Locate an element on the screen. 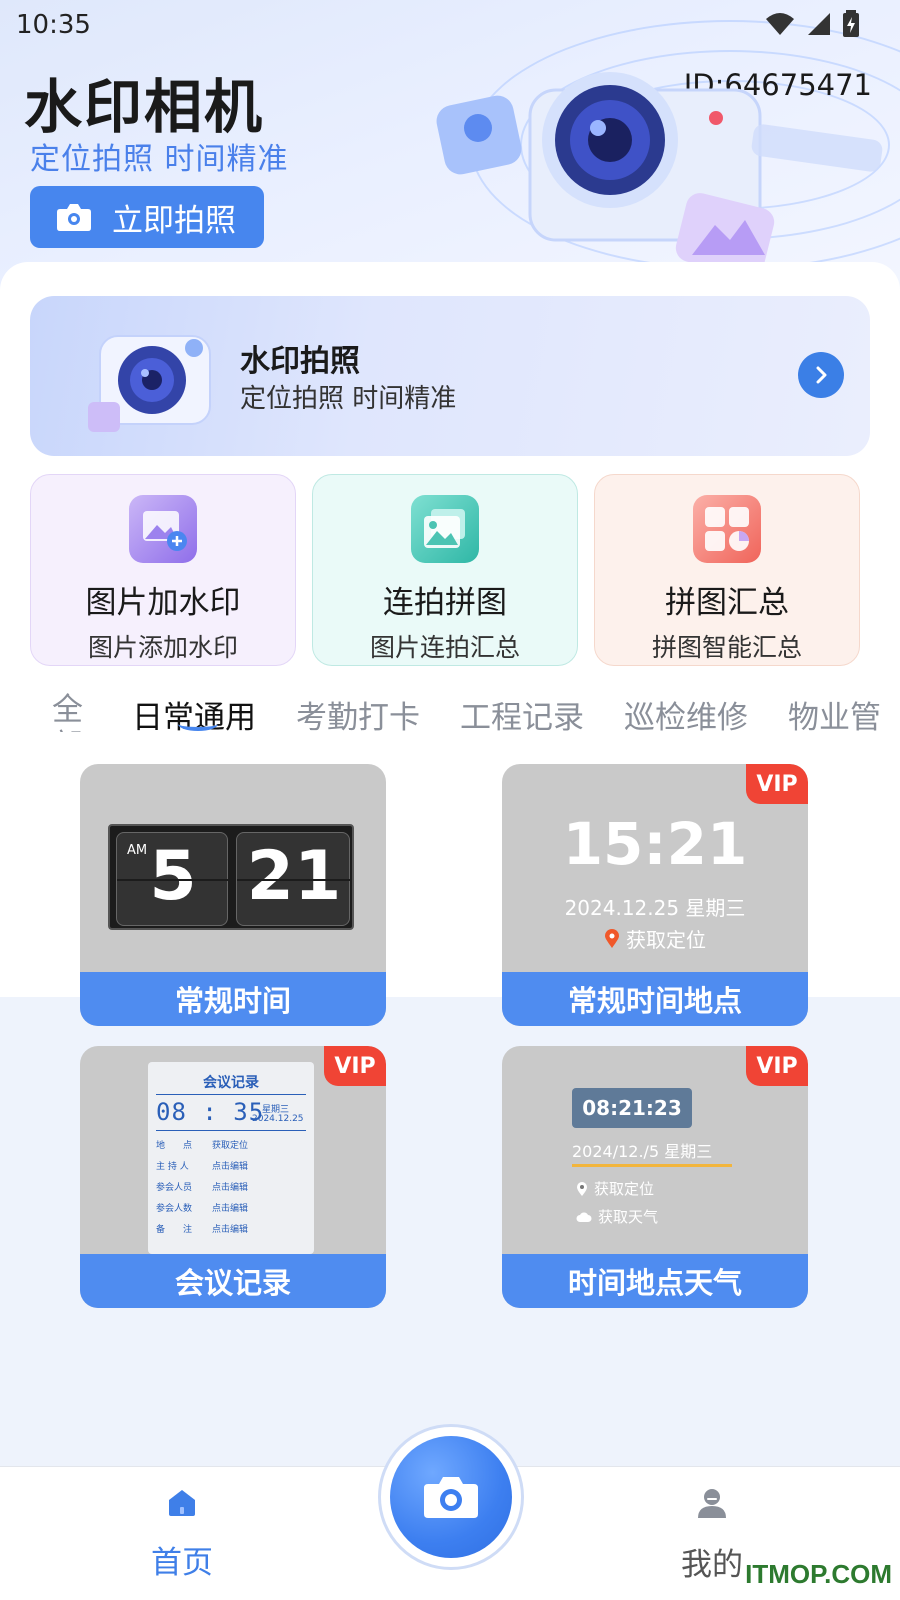  flip-hour: AM 5 is located at coordinates (172, 879).